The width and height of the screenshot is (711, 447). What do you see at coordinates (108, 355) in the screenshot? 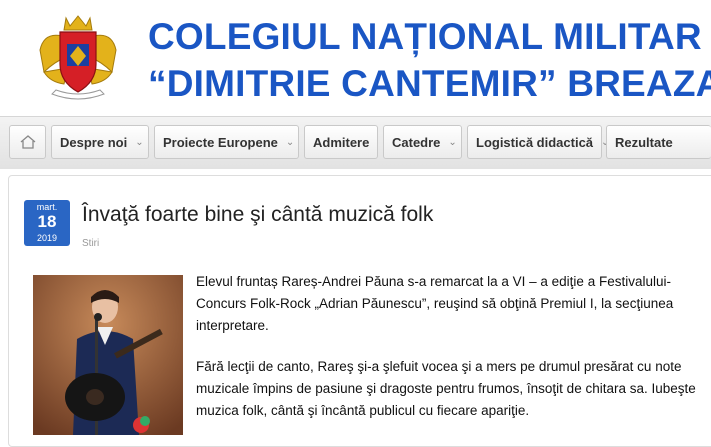
I see `post-photo` at bounding box center [108, 355].